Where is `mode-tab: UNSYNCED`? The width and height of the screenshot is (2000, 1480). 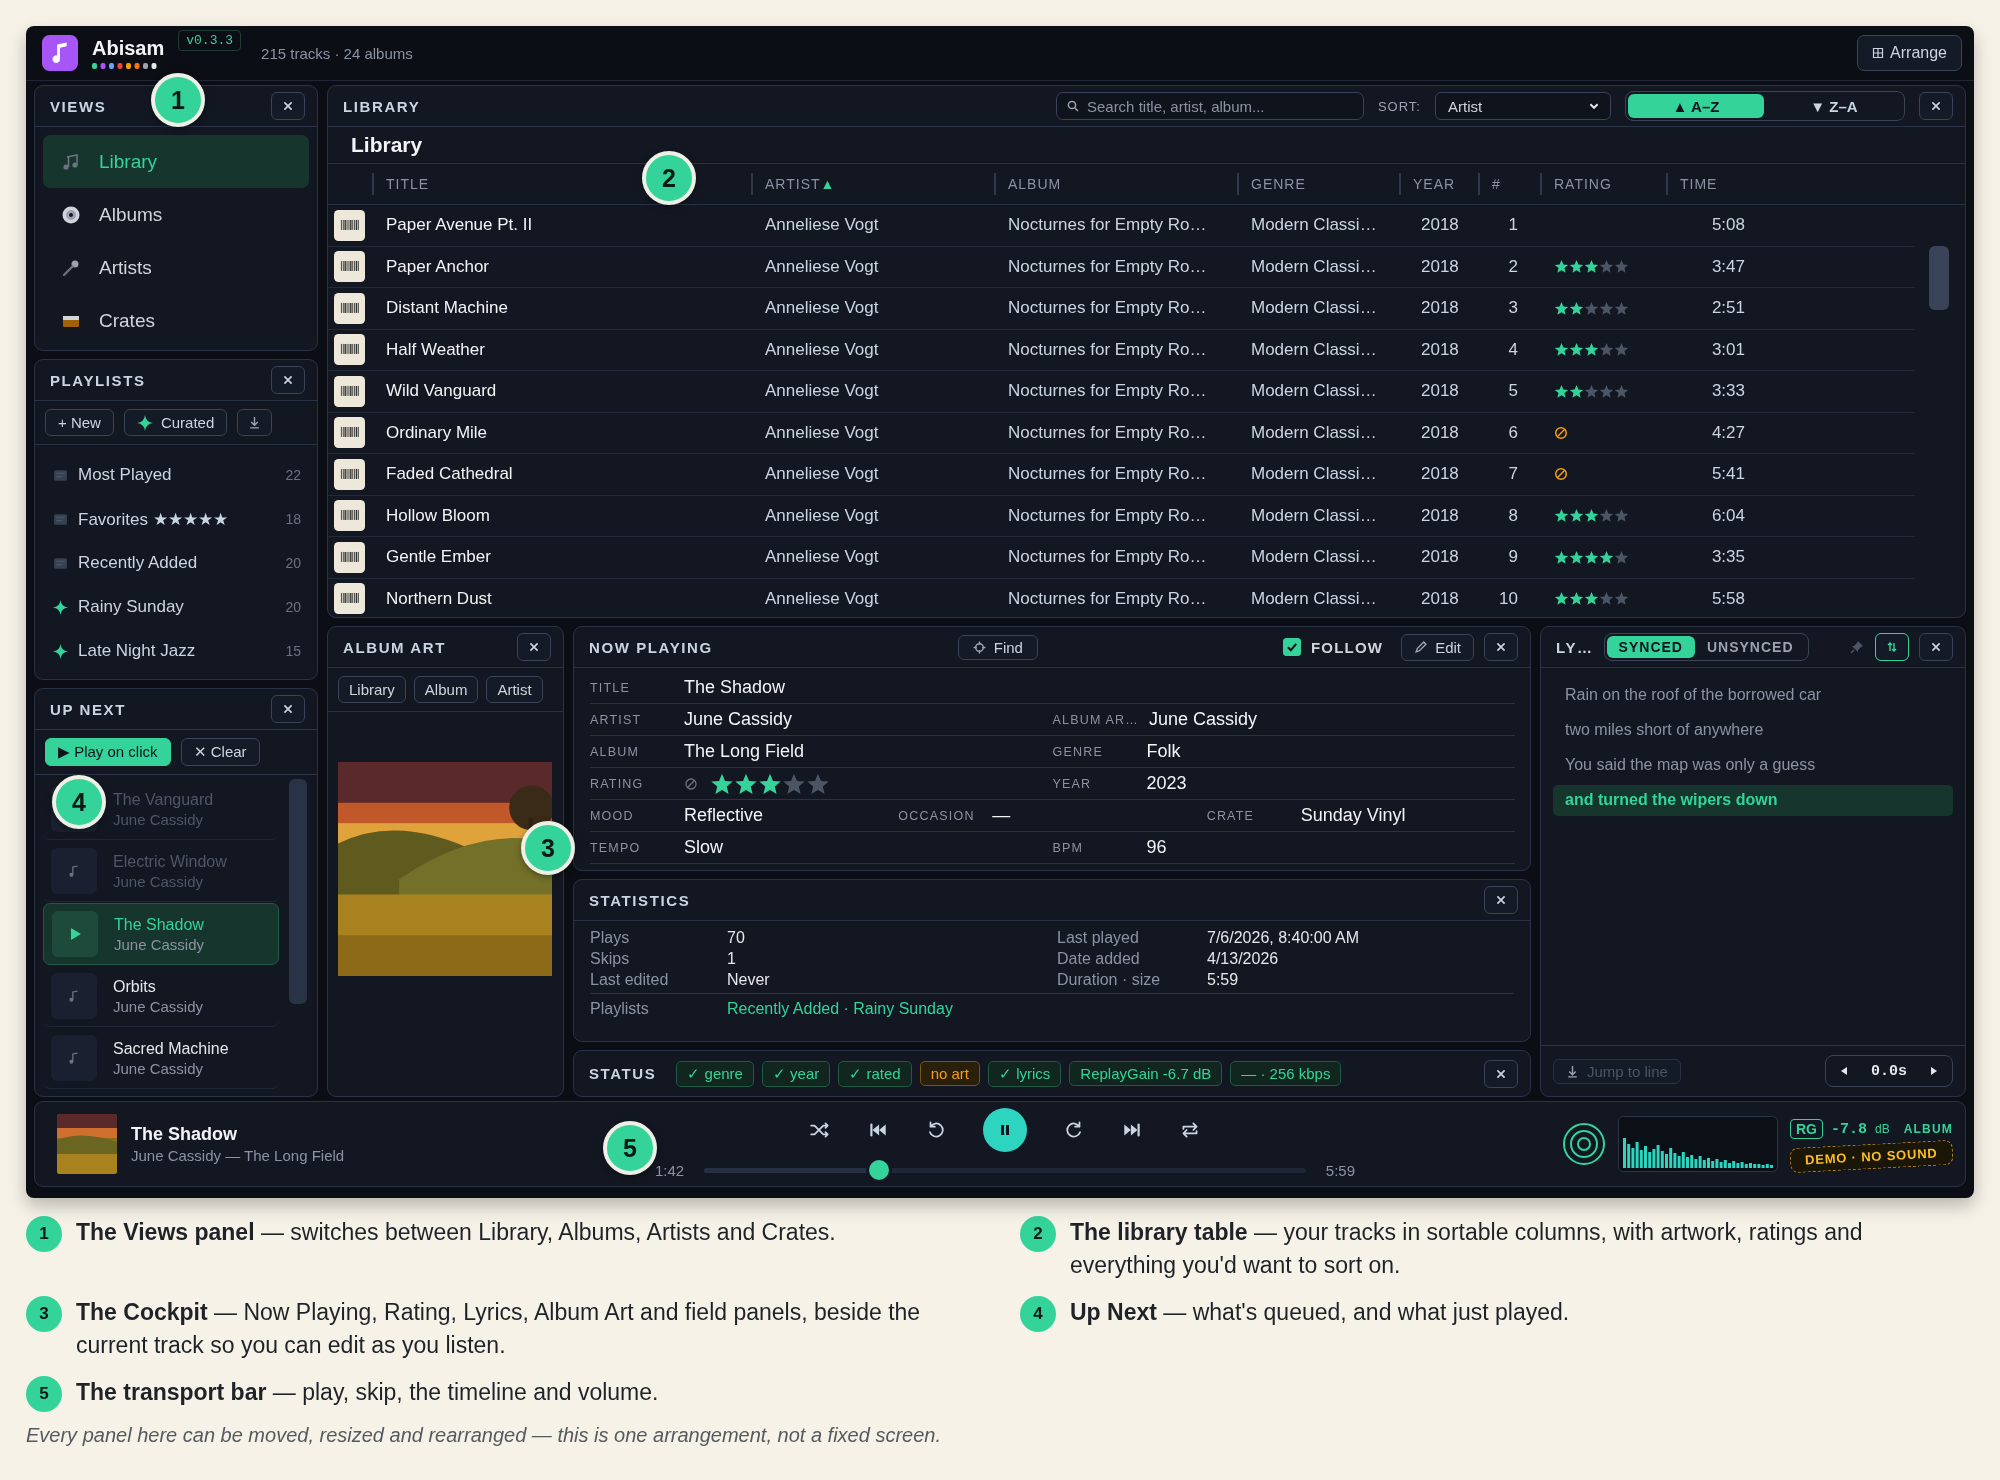
mode-tab: UNSYNCED is located at coordinates (1750, 647).